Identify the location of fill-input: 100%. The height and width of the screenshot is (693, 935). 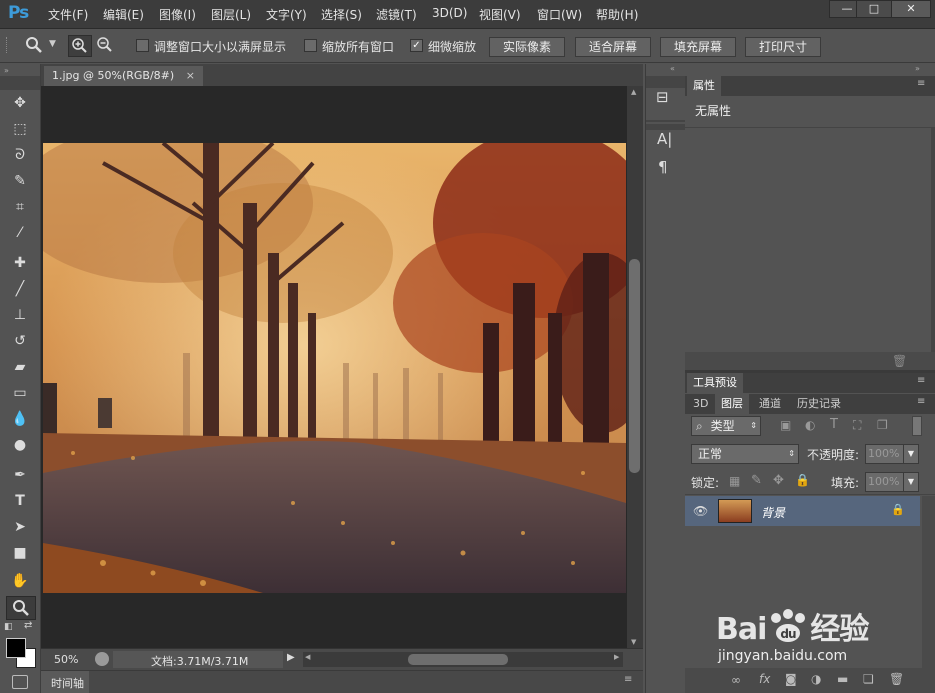
(885, 482).